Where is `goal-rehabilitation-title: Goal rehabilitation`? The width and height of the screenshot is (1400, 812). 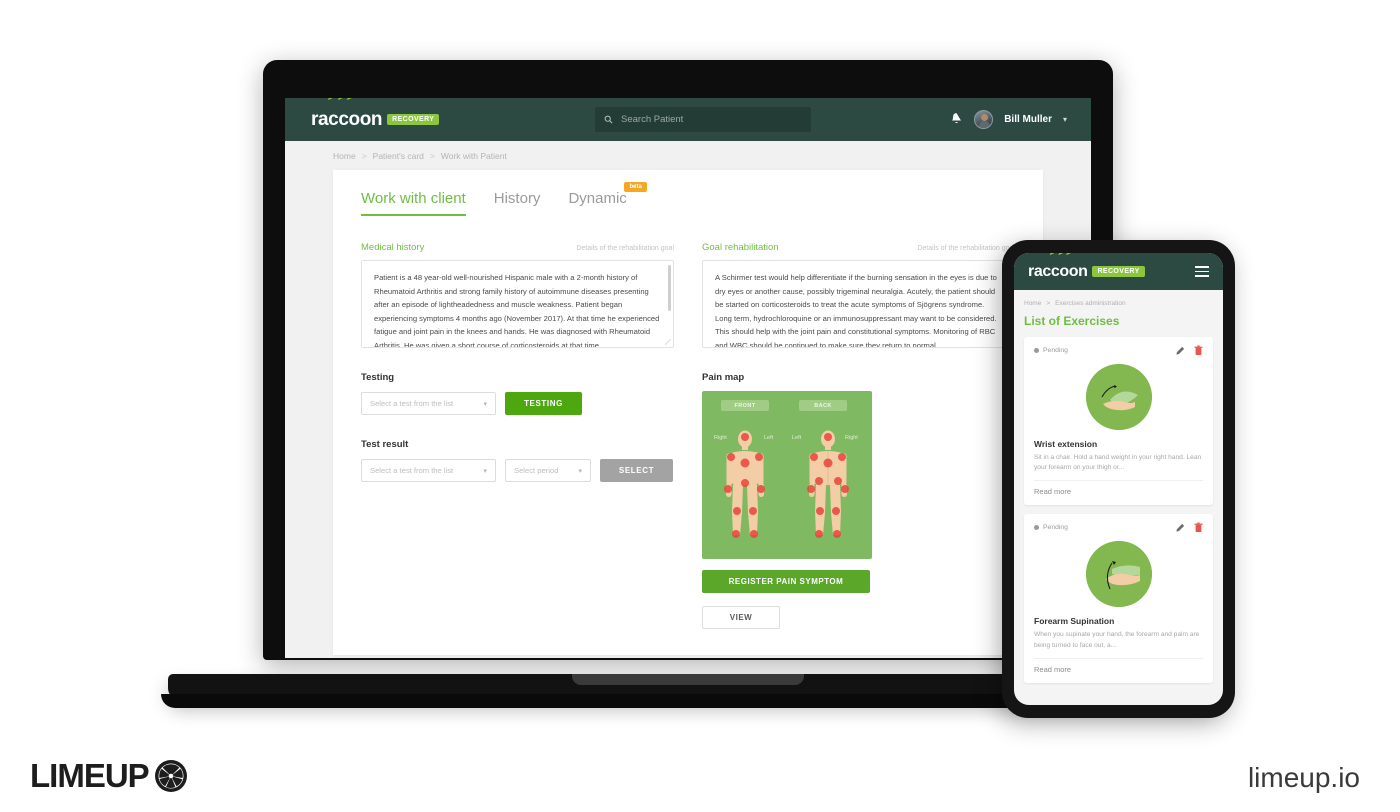 goal-rehabilitation-title: Goal rehabilitation is located at coordinates (740, 247).